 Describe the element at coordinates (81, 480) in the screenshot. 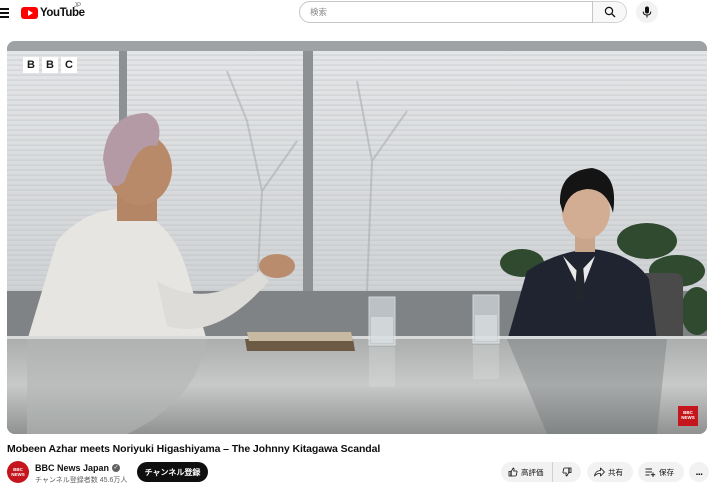

I see `subscriber-count: チャンネル登録者数 45.6万人` at that location.